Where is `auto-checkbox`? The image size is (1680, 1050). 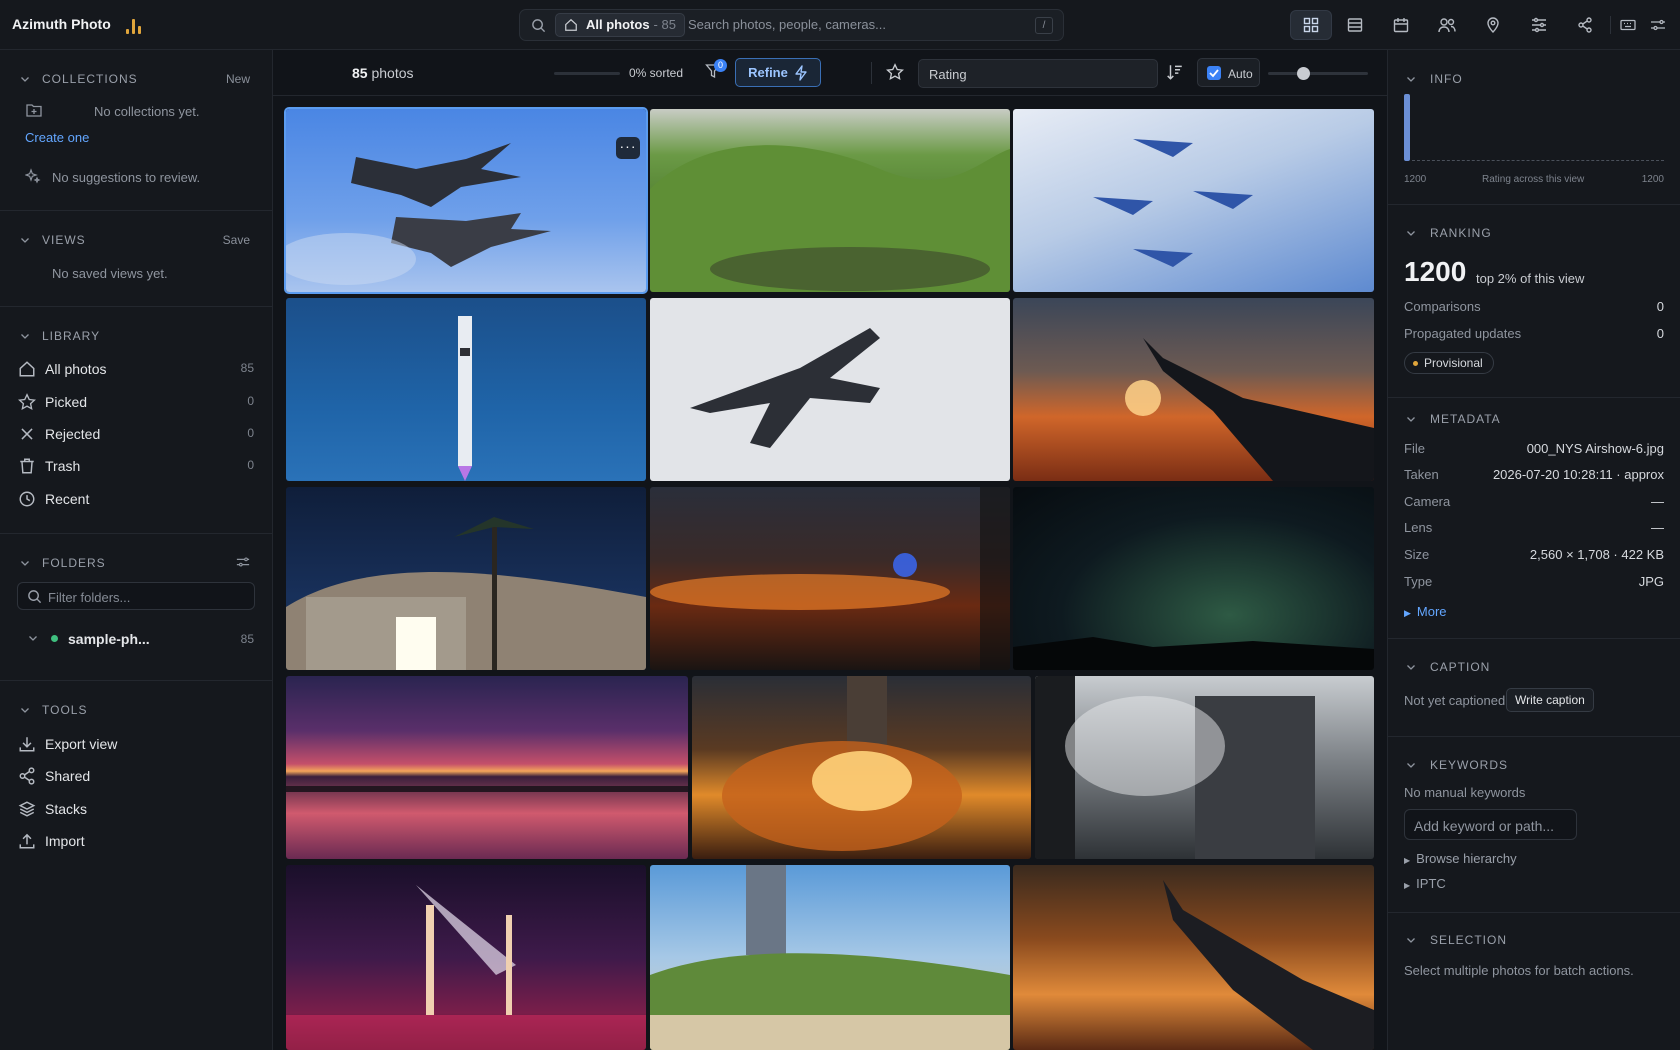 auto-checkbox is located at coordinates (1214, 73).